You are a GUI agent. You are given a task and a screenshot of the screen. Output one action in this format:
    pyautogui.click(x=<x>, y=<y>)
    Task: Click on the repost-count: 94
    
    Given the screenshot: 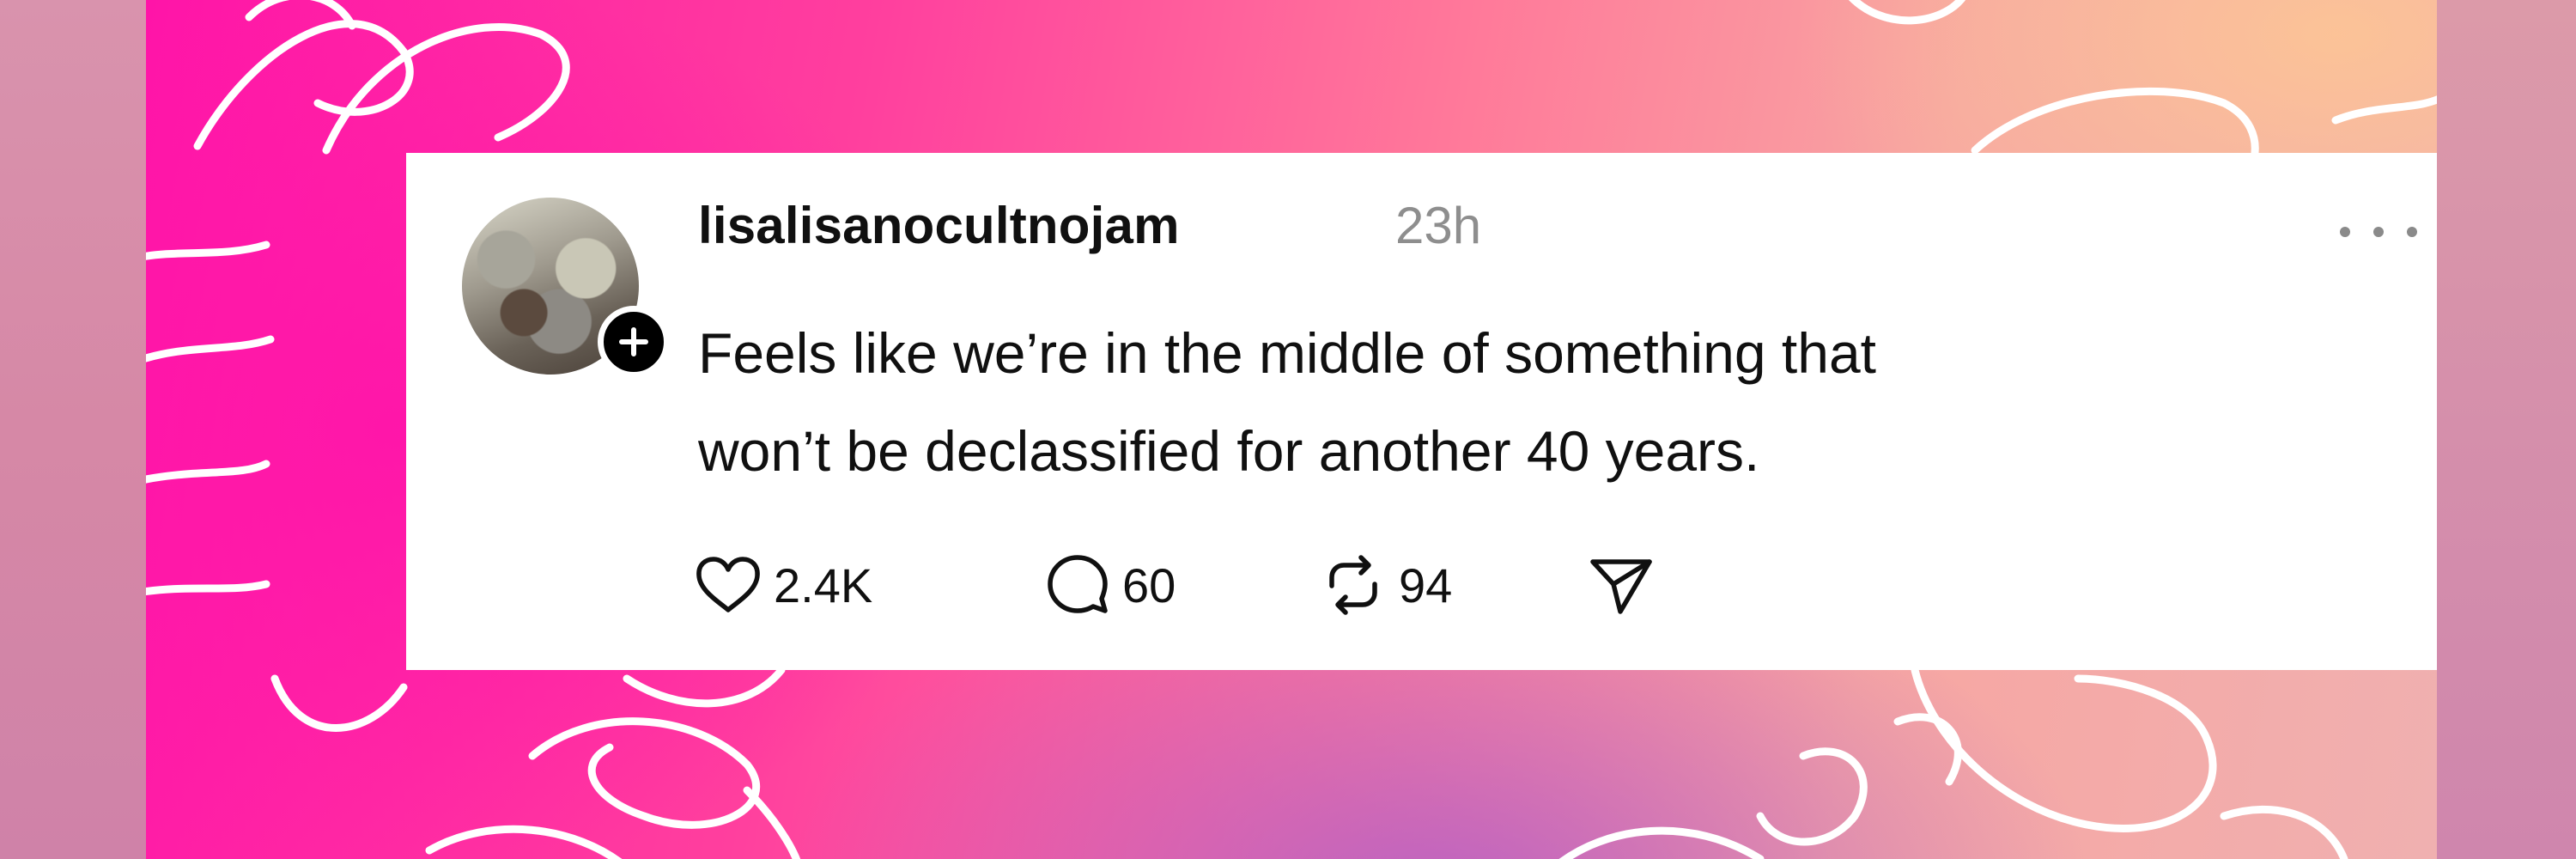 What is the action you would take?
    pyautogui.click(x=1426, y=585)
    